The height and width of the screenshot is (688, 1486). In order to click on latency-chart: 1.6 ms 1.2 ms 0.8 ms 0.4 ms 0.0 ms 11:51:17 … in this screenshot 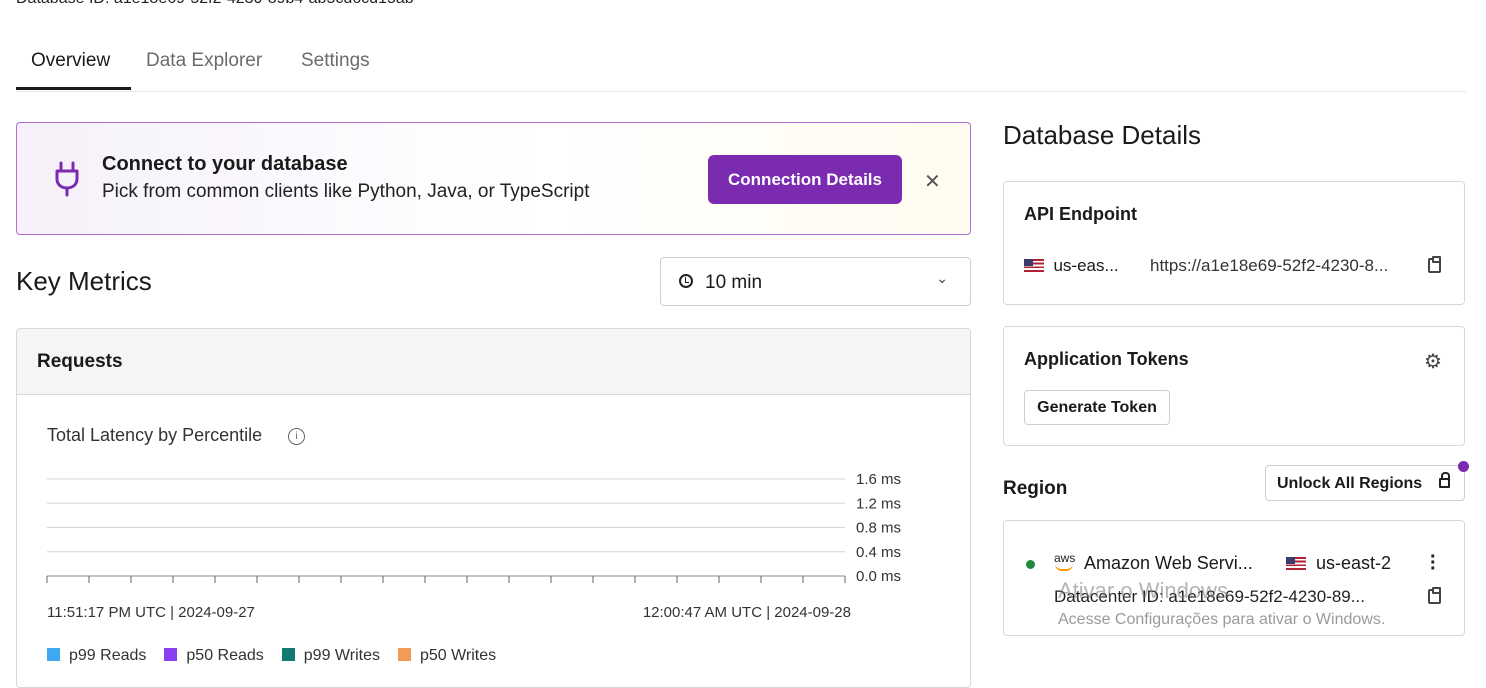, I will do `click(473, 546)`.